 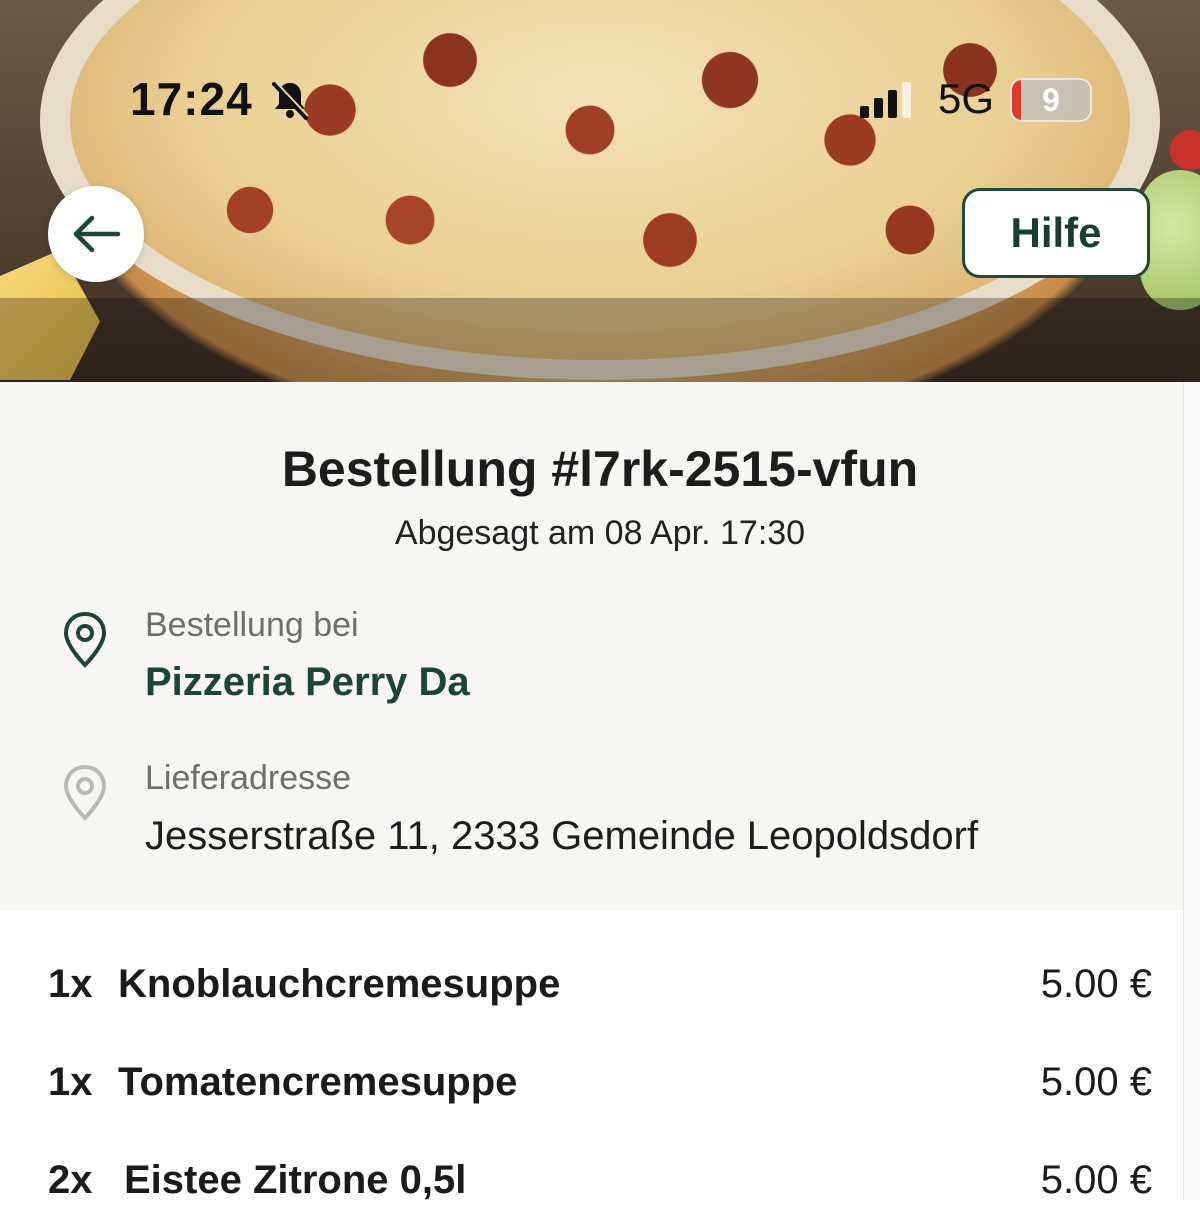 What do you see at coordinates (885, 100) in the screenshot?
I see `signal-icon` at bounding box center [885, 100].